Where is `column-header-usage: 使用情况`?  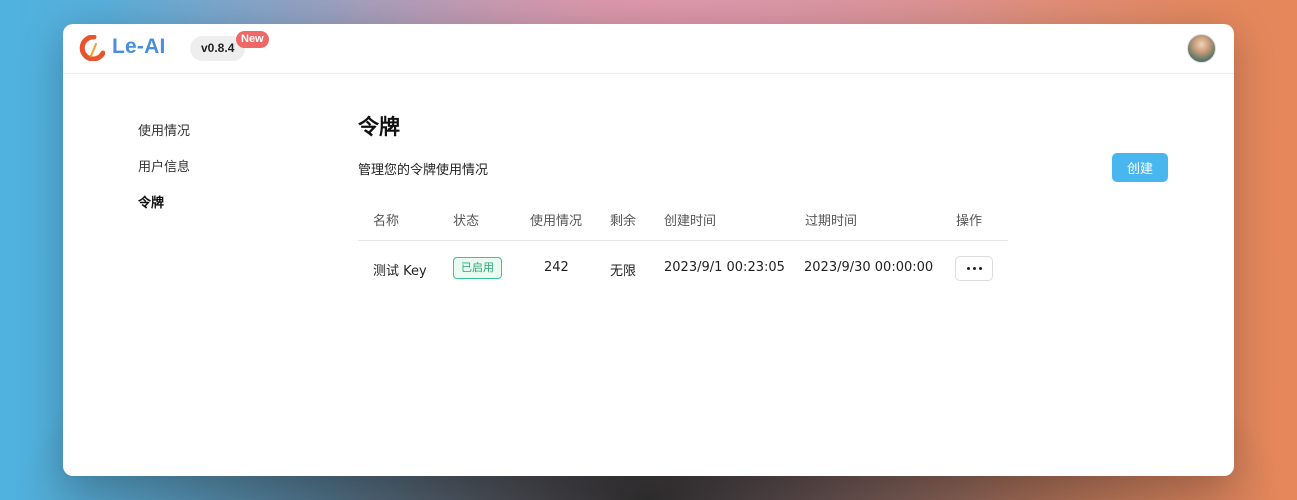 column-header-usage: 使用情况 is located at coordinates (556, 221).